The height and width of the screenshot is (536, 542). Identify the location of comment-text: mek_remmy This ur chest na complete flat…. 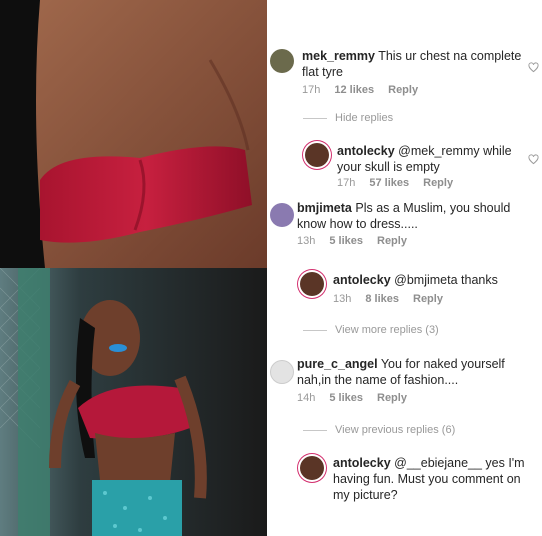
(416, 64).